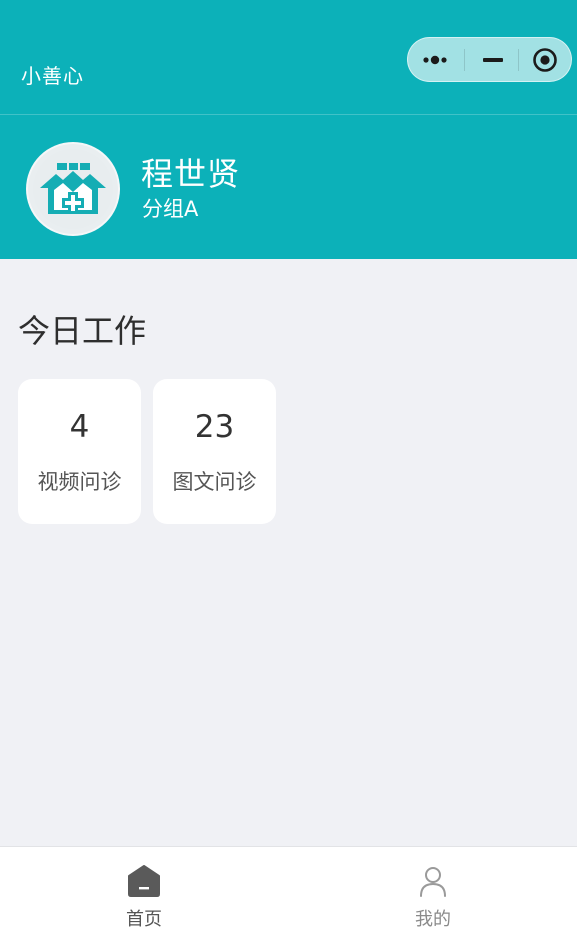 Image resolution: width=577 pixels, height=943 pixels. What do you see at coordinates (433, 882) in the screenshot?
I see `user-icon` at bounding box center [433, 882].